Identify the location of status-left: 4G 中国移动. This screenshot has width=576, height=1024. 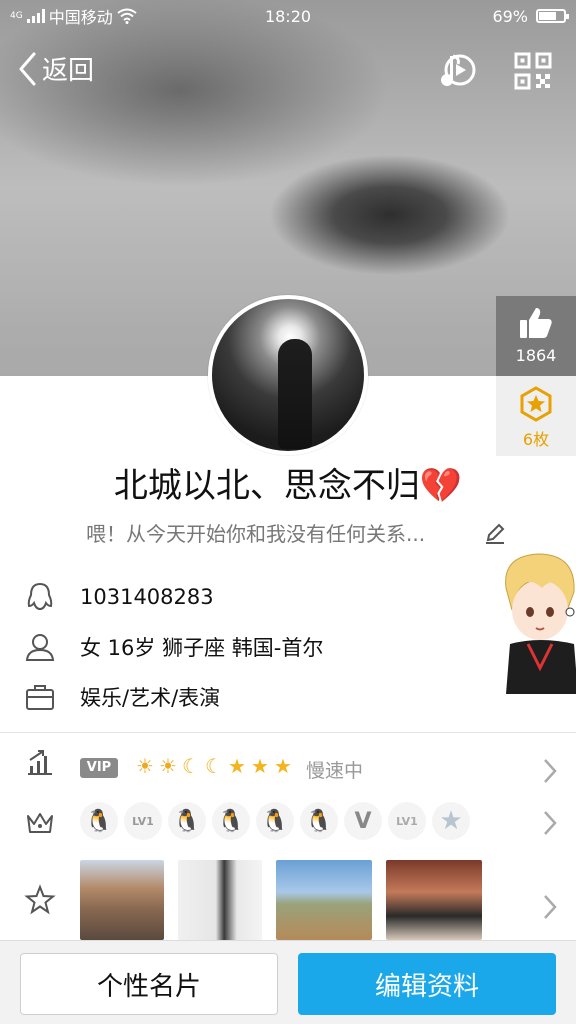
(251, 16).